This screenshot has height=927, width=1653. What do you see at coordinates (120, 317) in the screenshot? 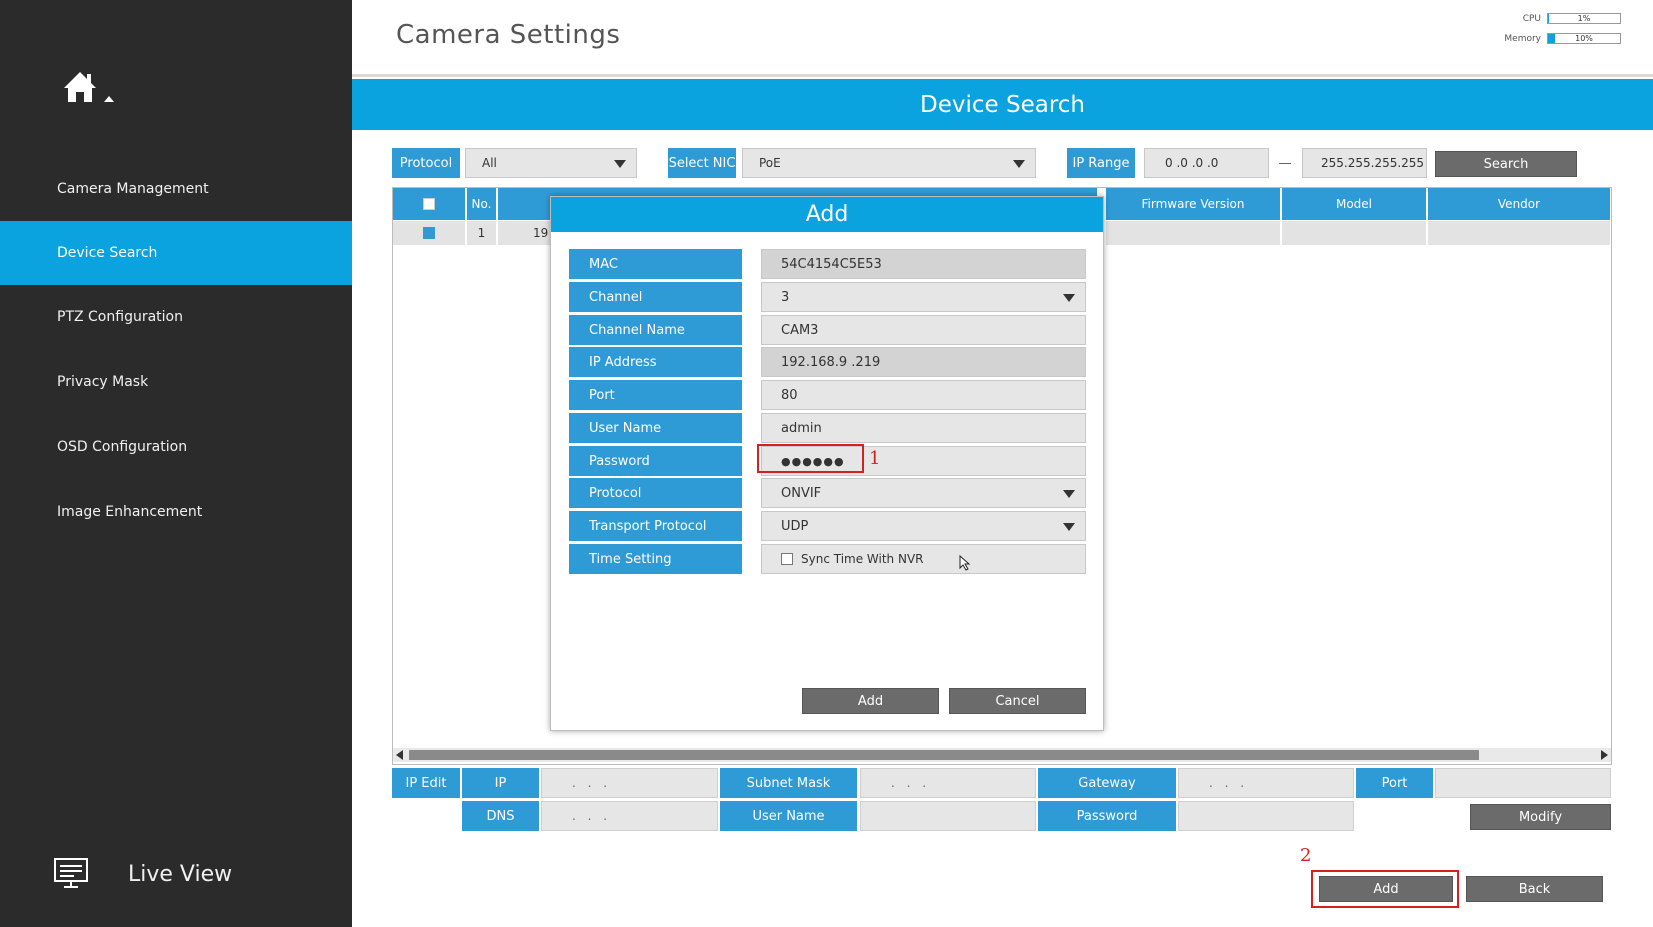
I see `sidebar-item-label: PTZ Configuration` at bounding box center [120, 317].